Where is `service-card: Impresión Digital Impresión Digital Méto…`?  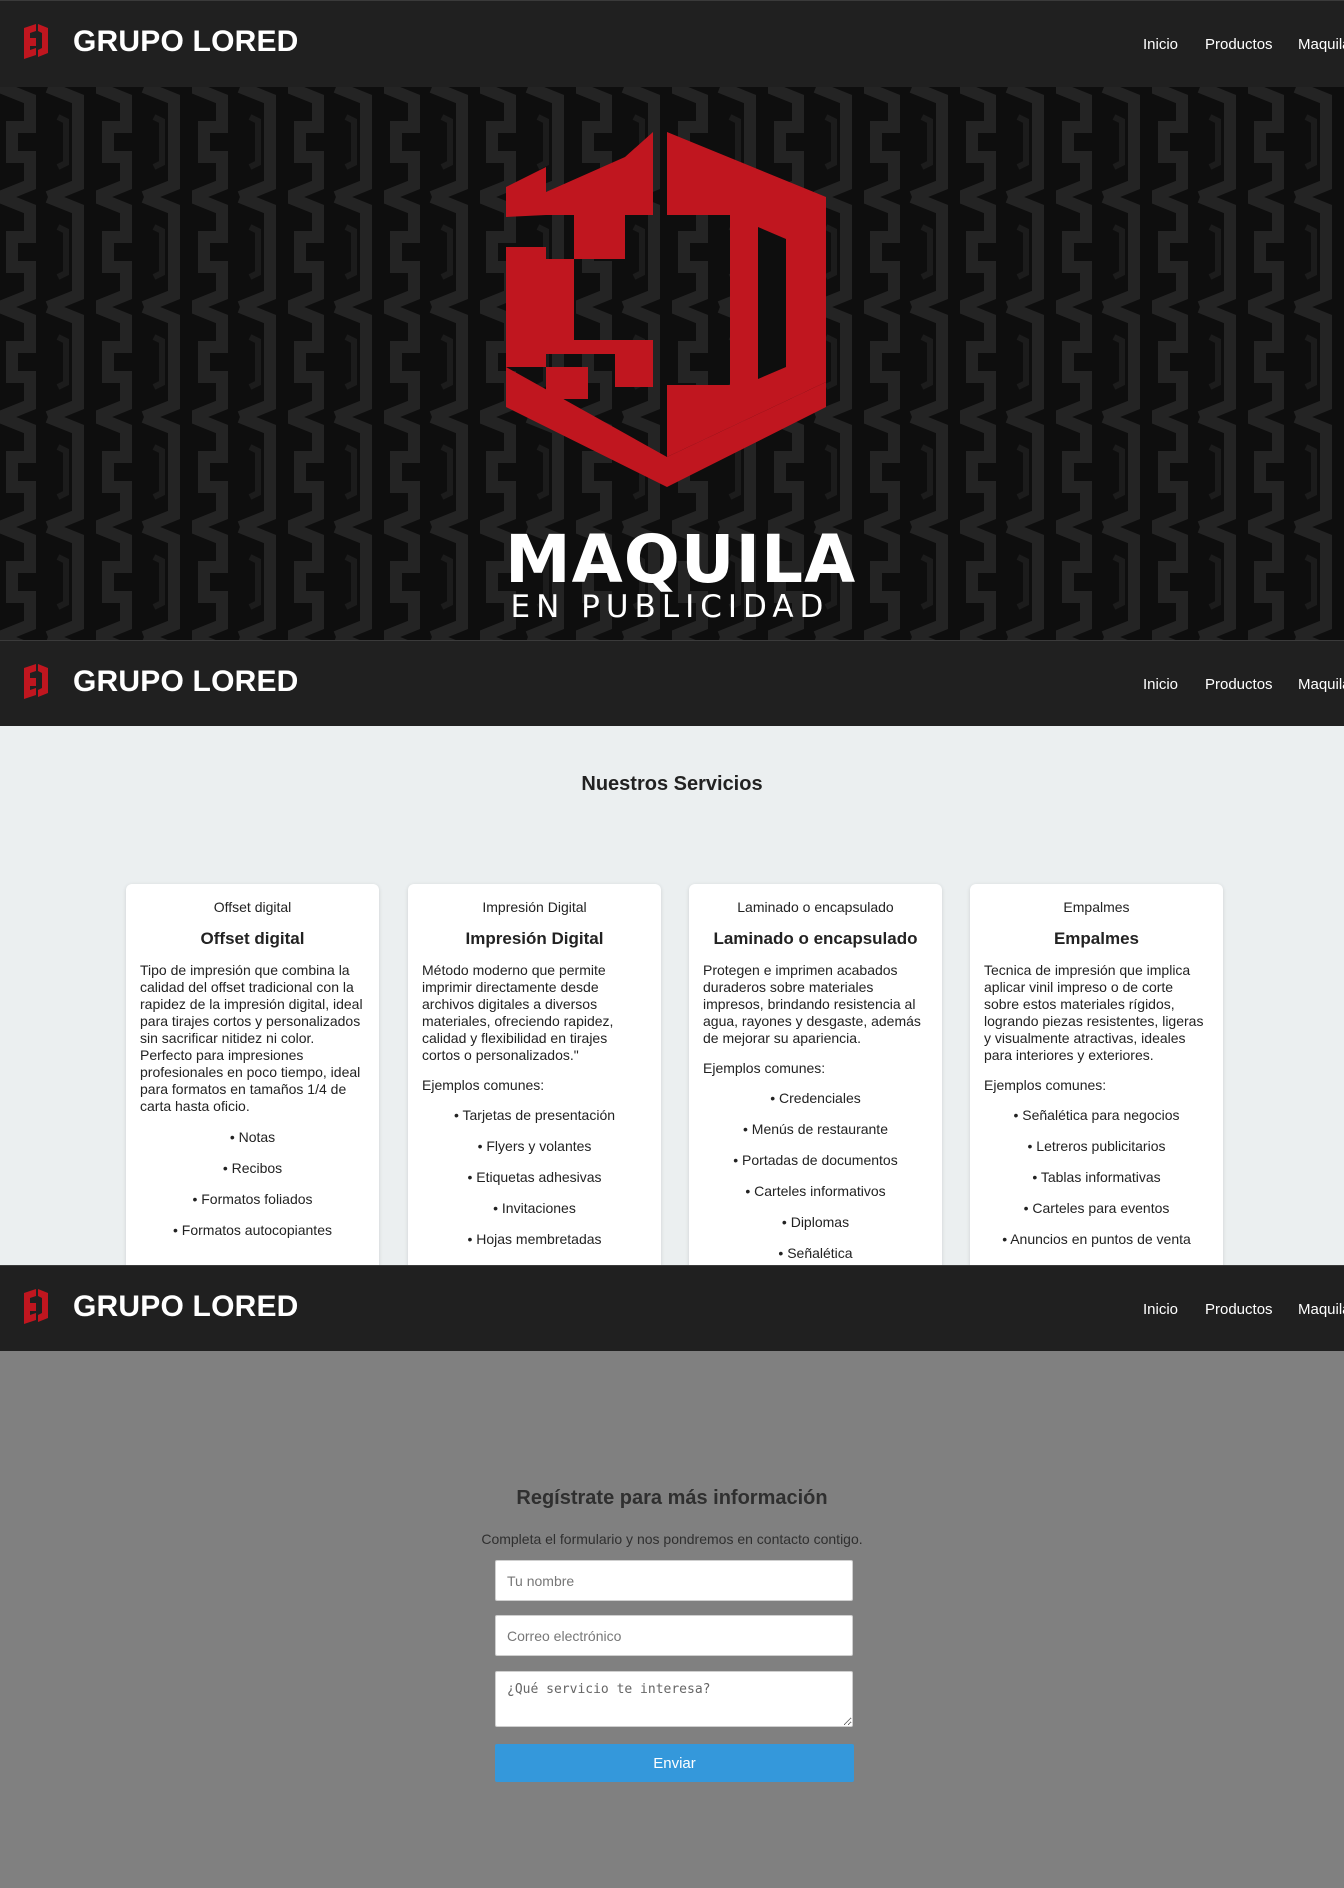 service-card: Impresión Digital Impresión Digital Méto… is located at coordinates (534, 1075).